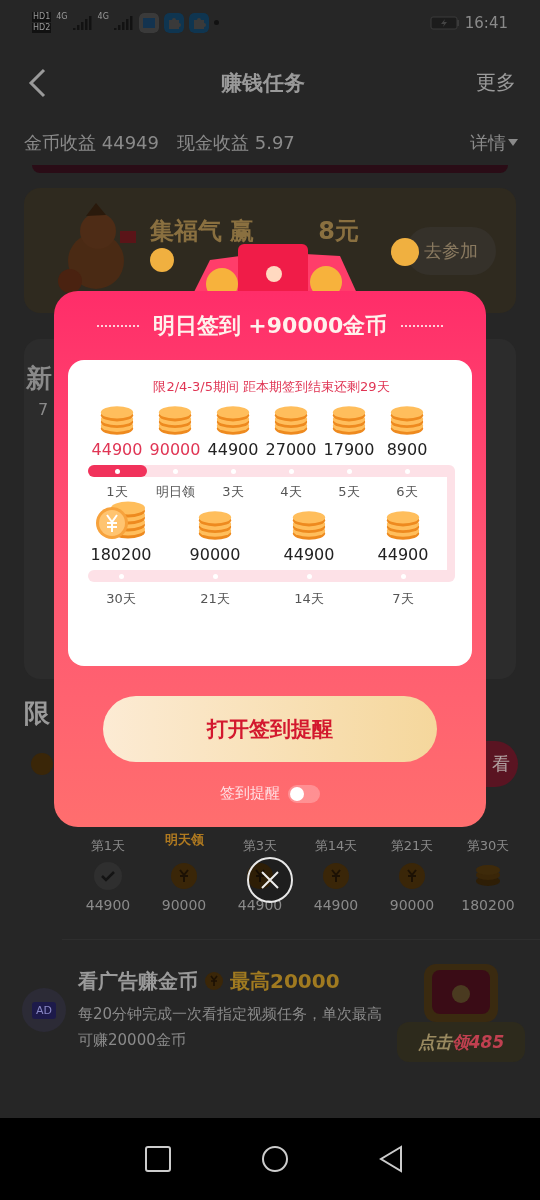 The width and height of the screenshot is (540, 1200). Describe the element at coordinates (39, 378) in the screenshot. I see `card-heading: 新` at that location.